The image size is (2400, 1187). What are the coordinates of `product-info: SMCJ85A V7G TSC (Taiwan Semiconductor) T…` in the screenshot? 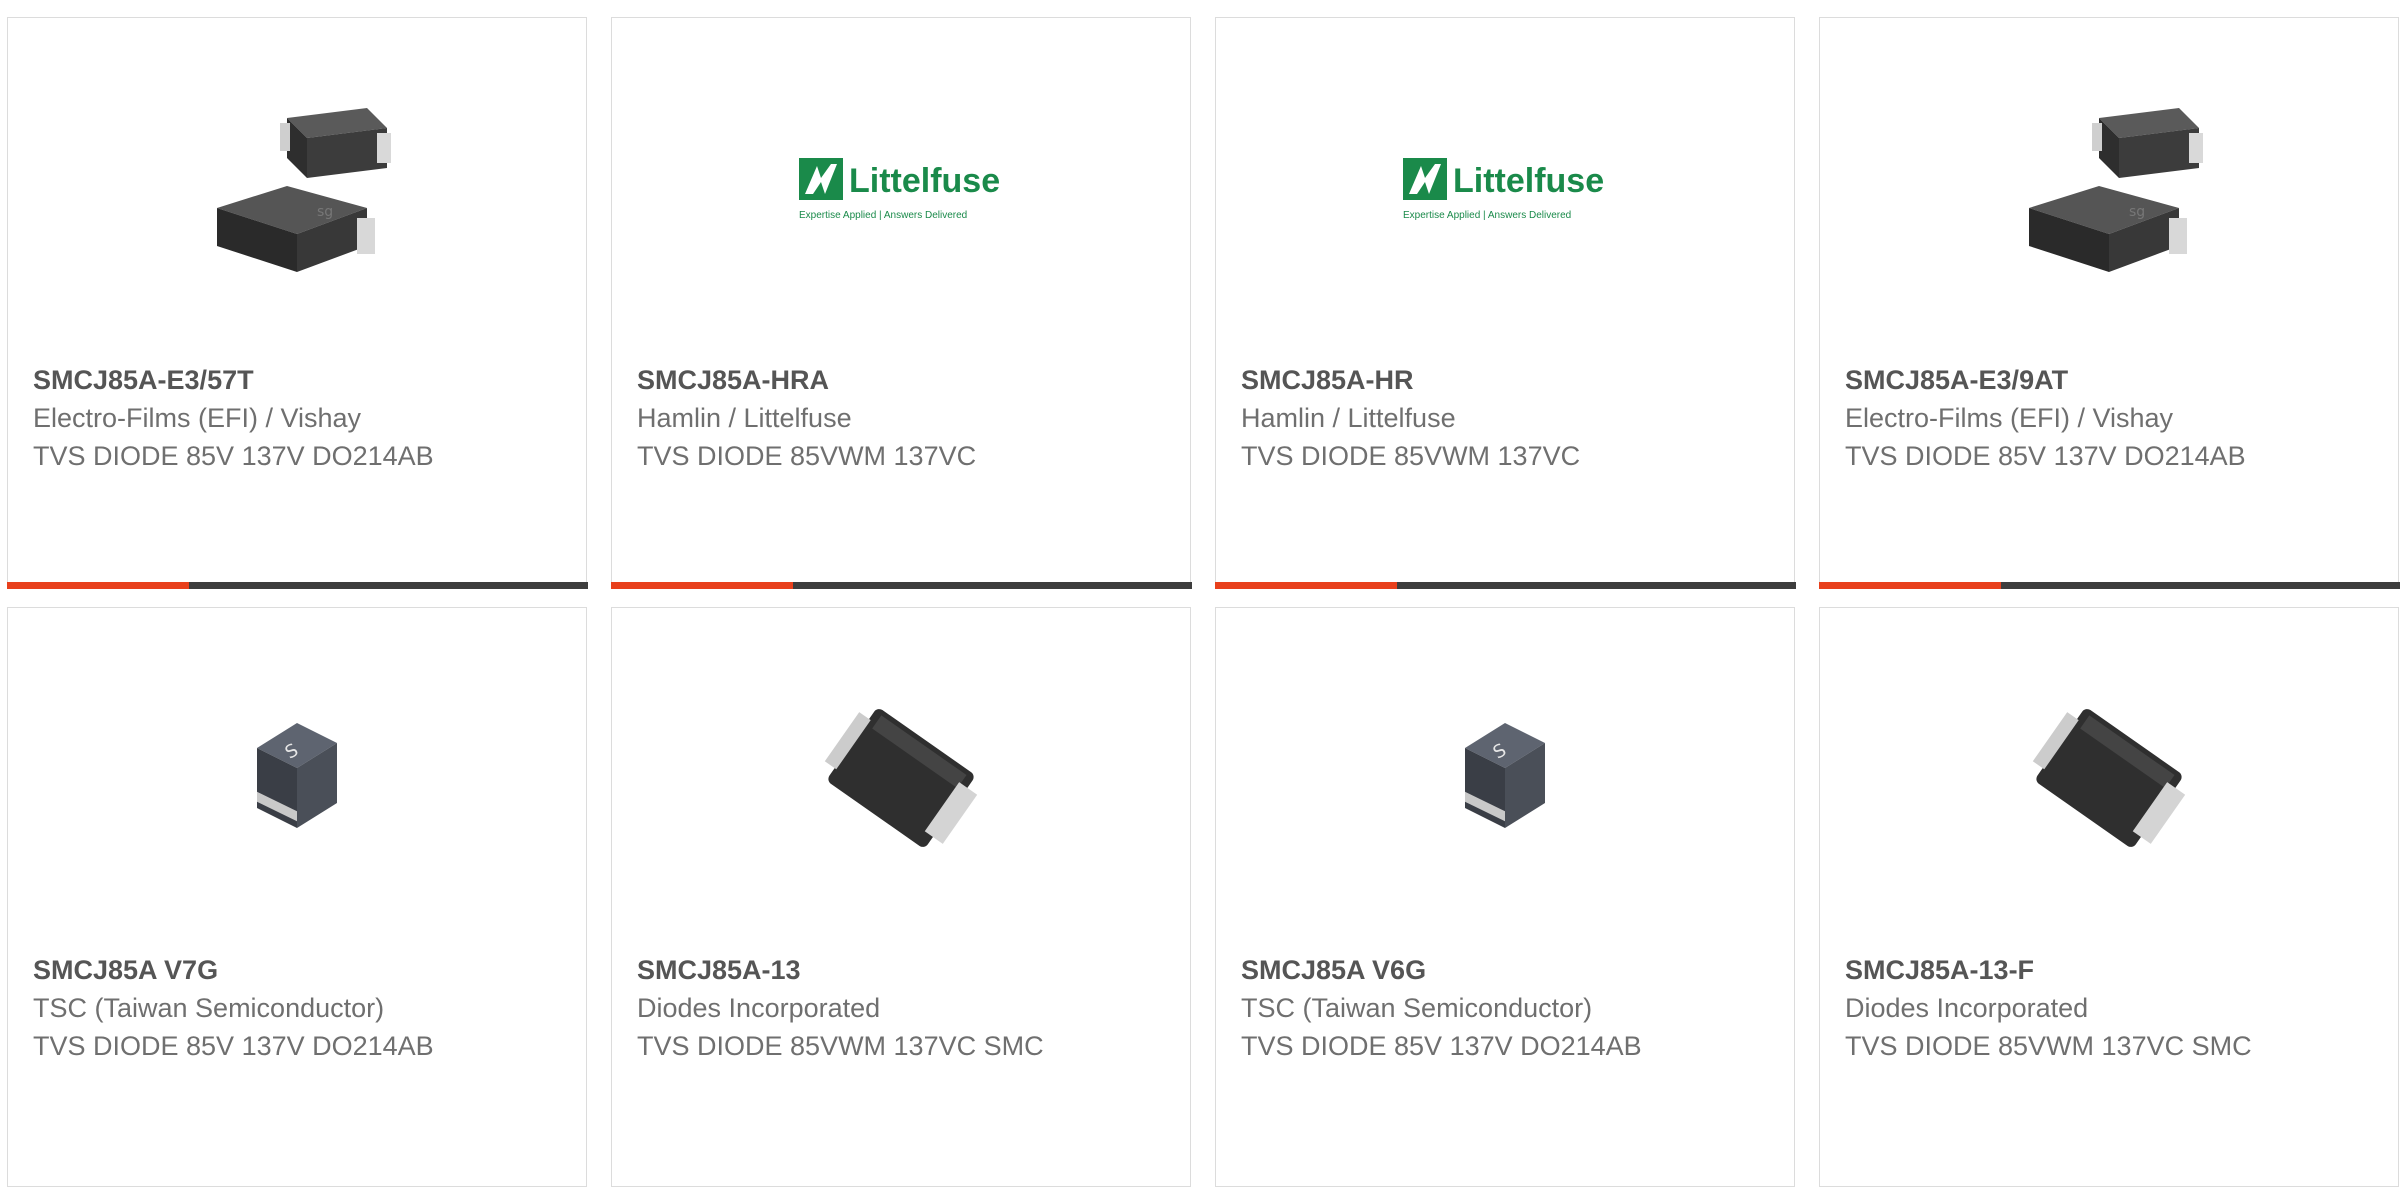 It's located at (299, 1008).